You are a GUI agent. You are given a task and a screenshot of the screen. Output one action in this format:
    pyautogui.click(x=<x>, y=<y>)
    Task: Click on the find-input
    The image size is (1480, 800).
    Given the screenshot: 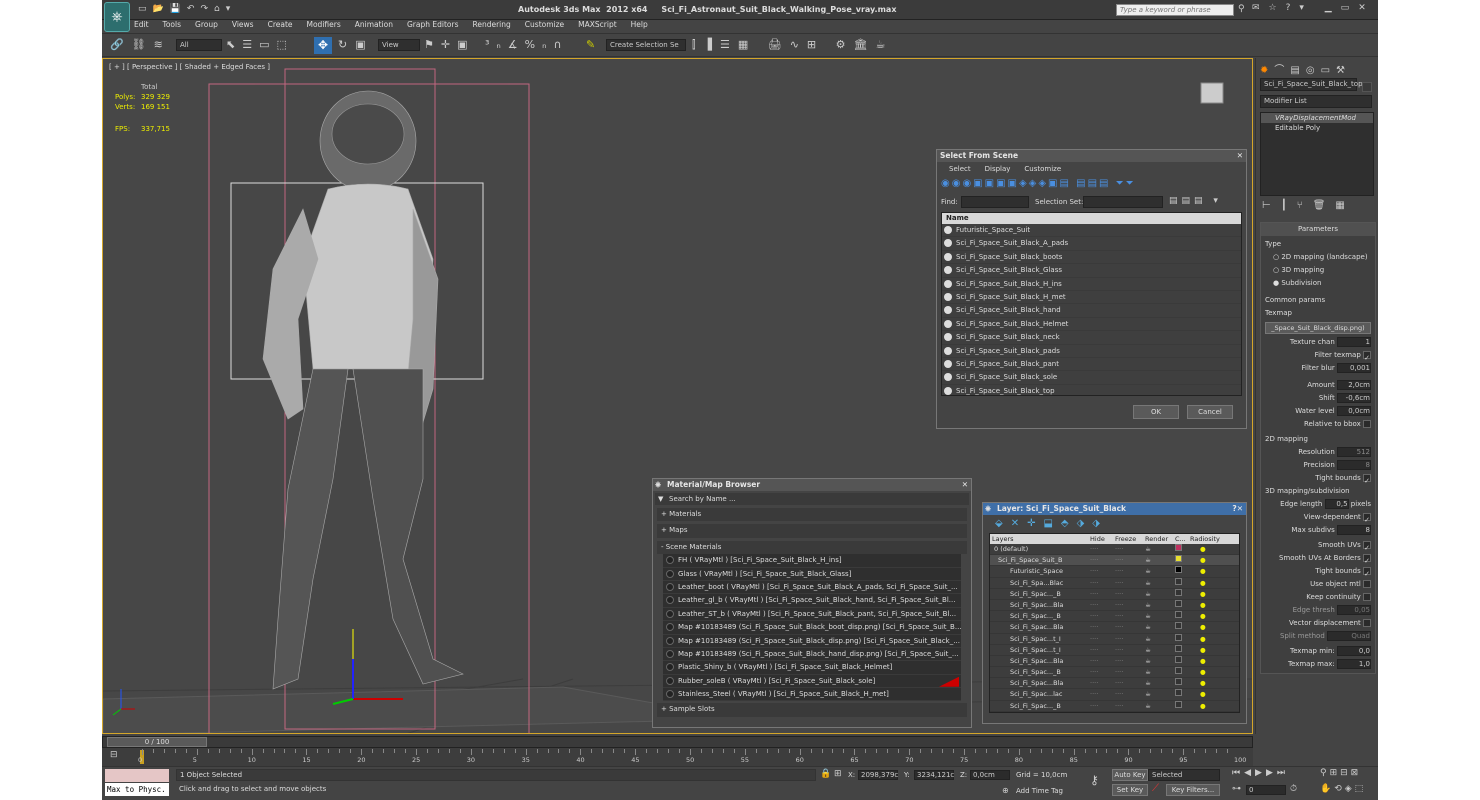 What is the action you would take?
    pyautogui.click(x=995, y=202)
    